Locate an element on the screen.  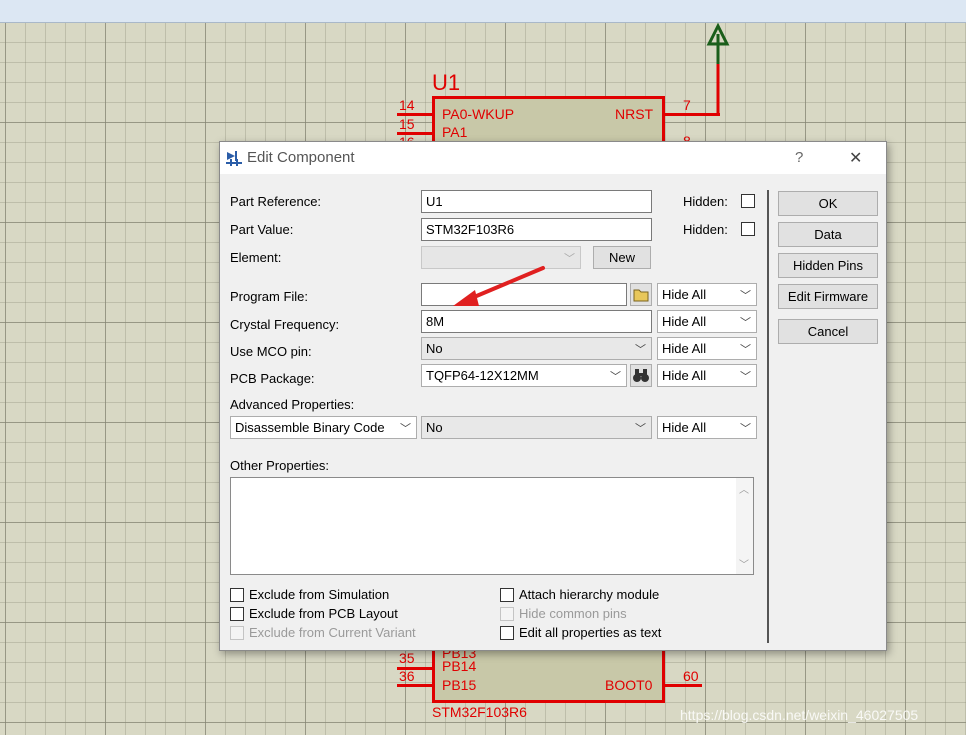
part-value-input: STM32F103R6 is located at coordinates (536, 229).